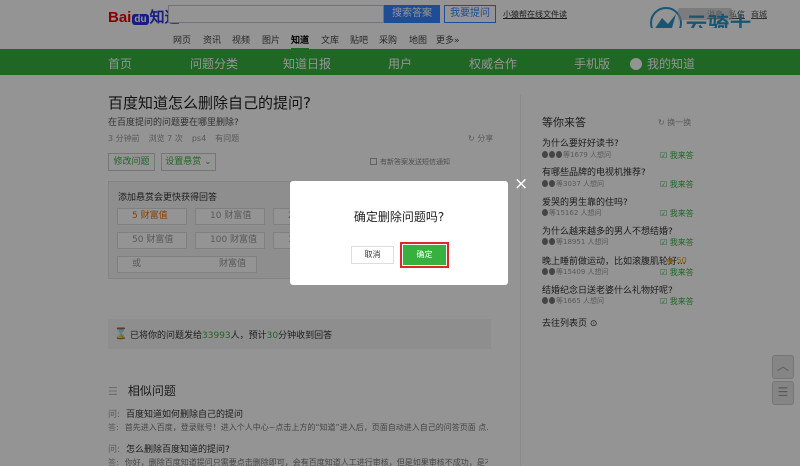 The width and height of the screenshot is (800, 466). Describe the element at coordinates (521, 184) in the screenshot. I see `close-icon: ×` at that location.